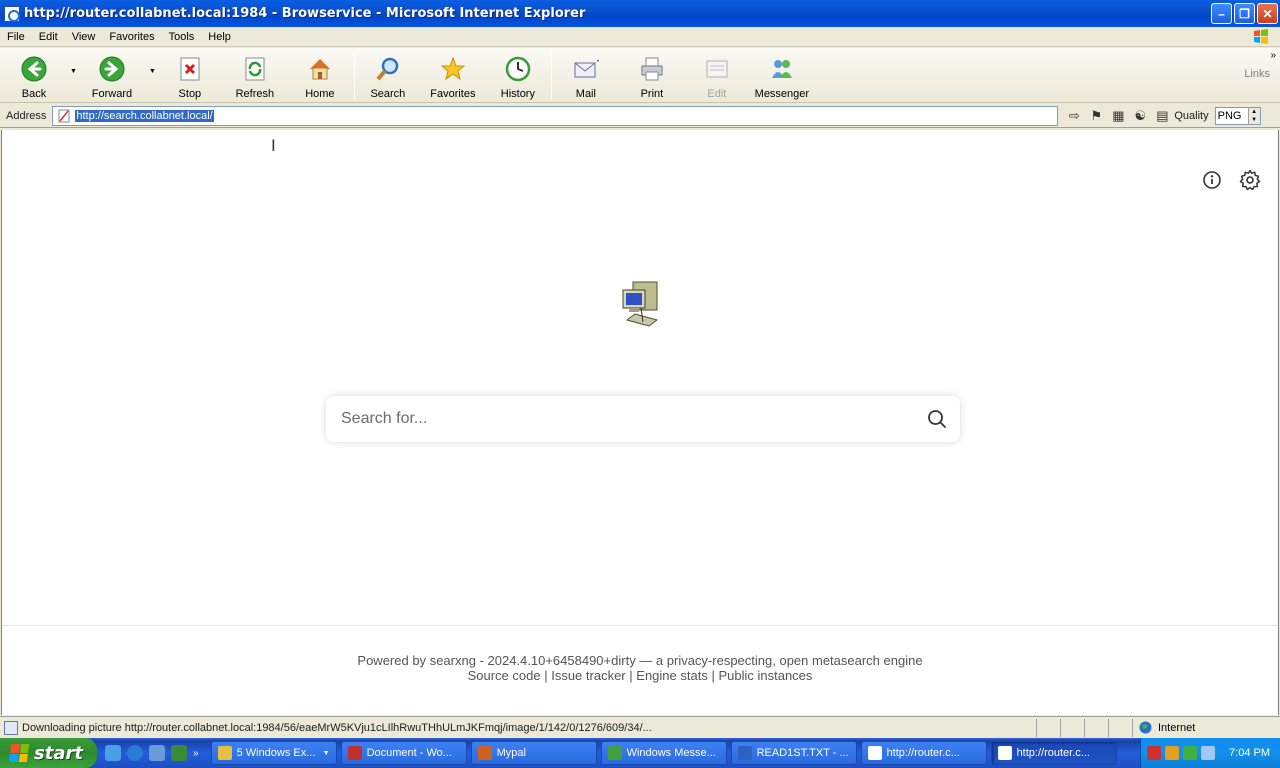 Image resolution: width=1280 pixels, height=768 pixels. I want to click on windows-flag-icon, so click(19, 753).